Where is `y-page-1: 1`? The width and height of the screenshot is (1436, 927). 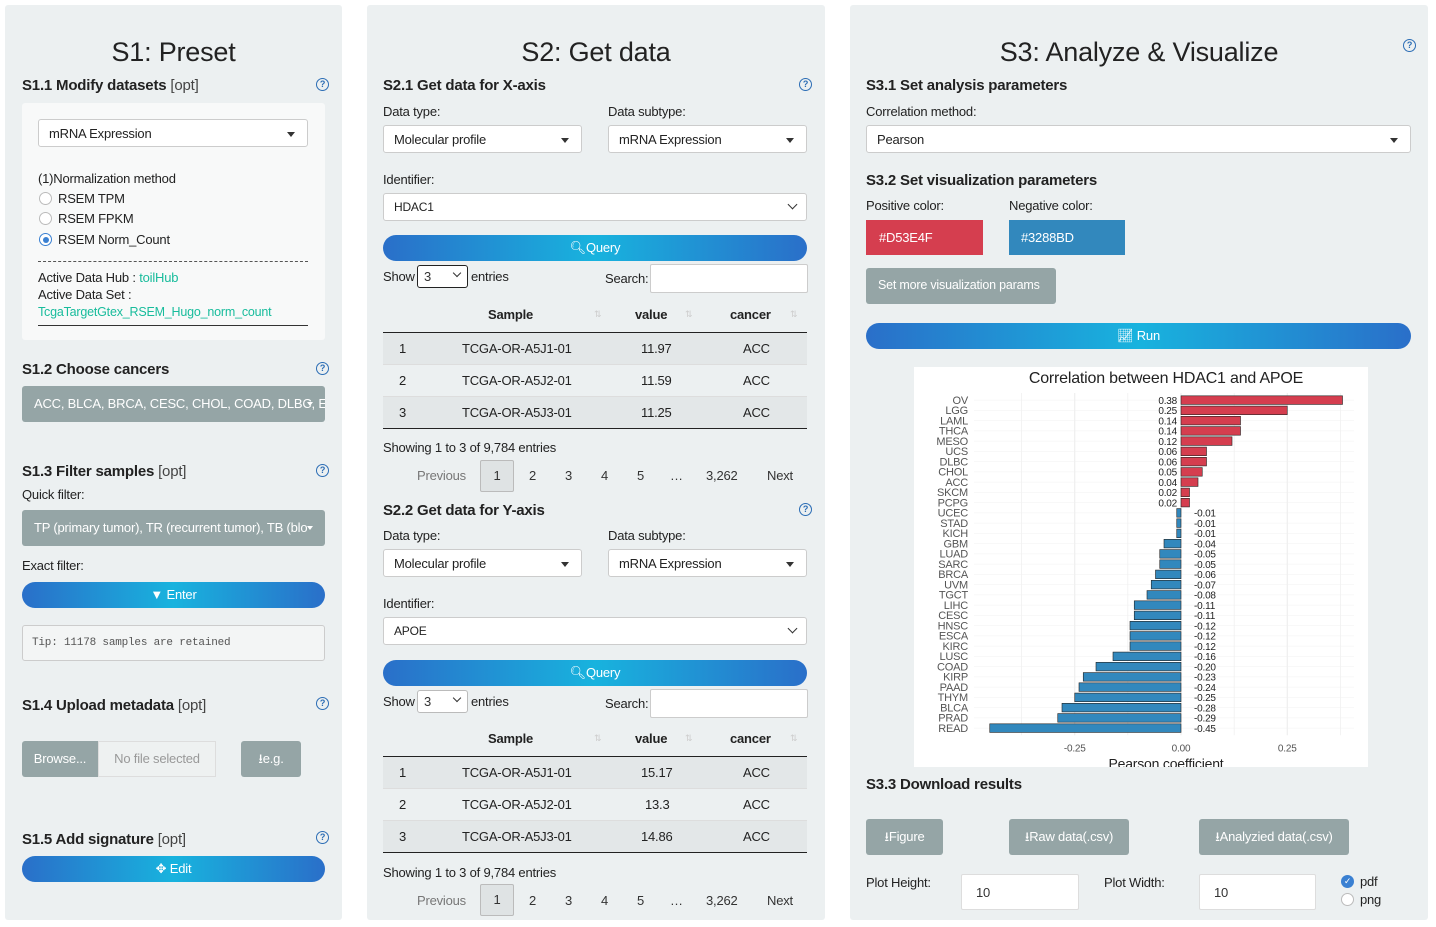 y-page-1: 1 is located at coordinates (497, 900).